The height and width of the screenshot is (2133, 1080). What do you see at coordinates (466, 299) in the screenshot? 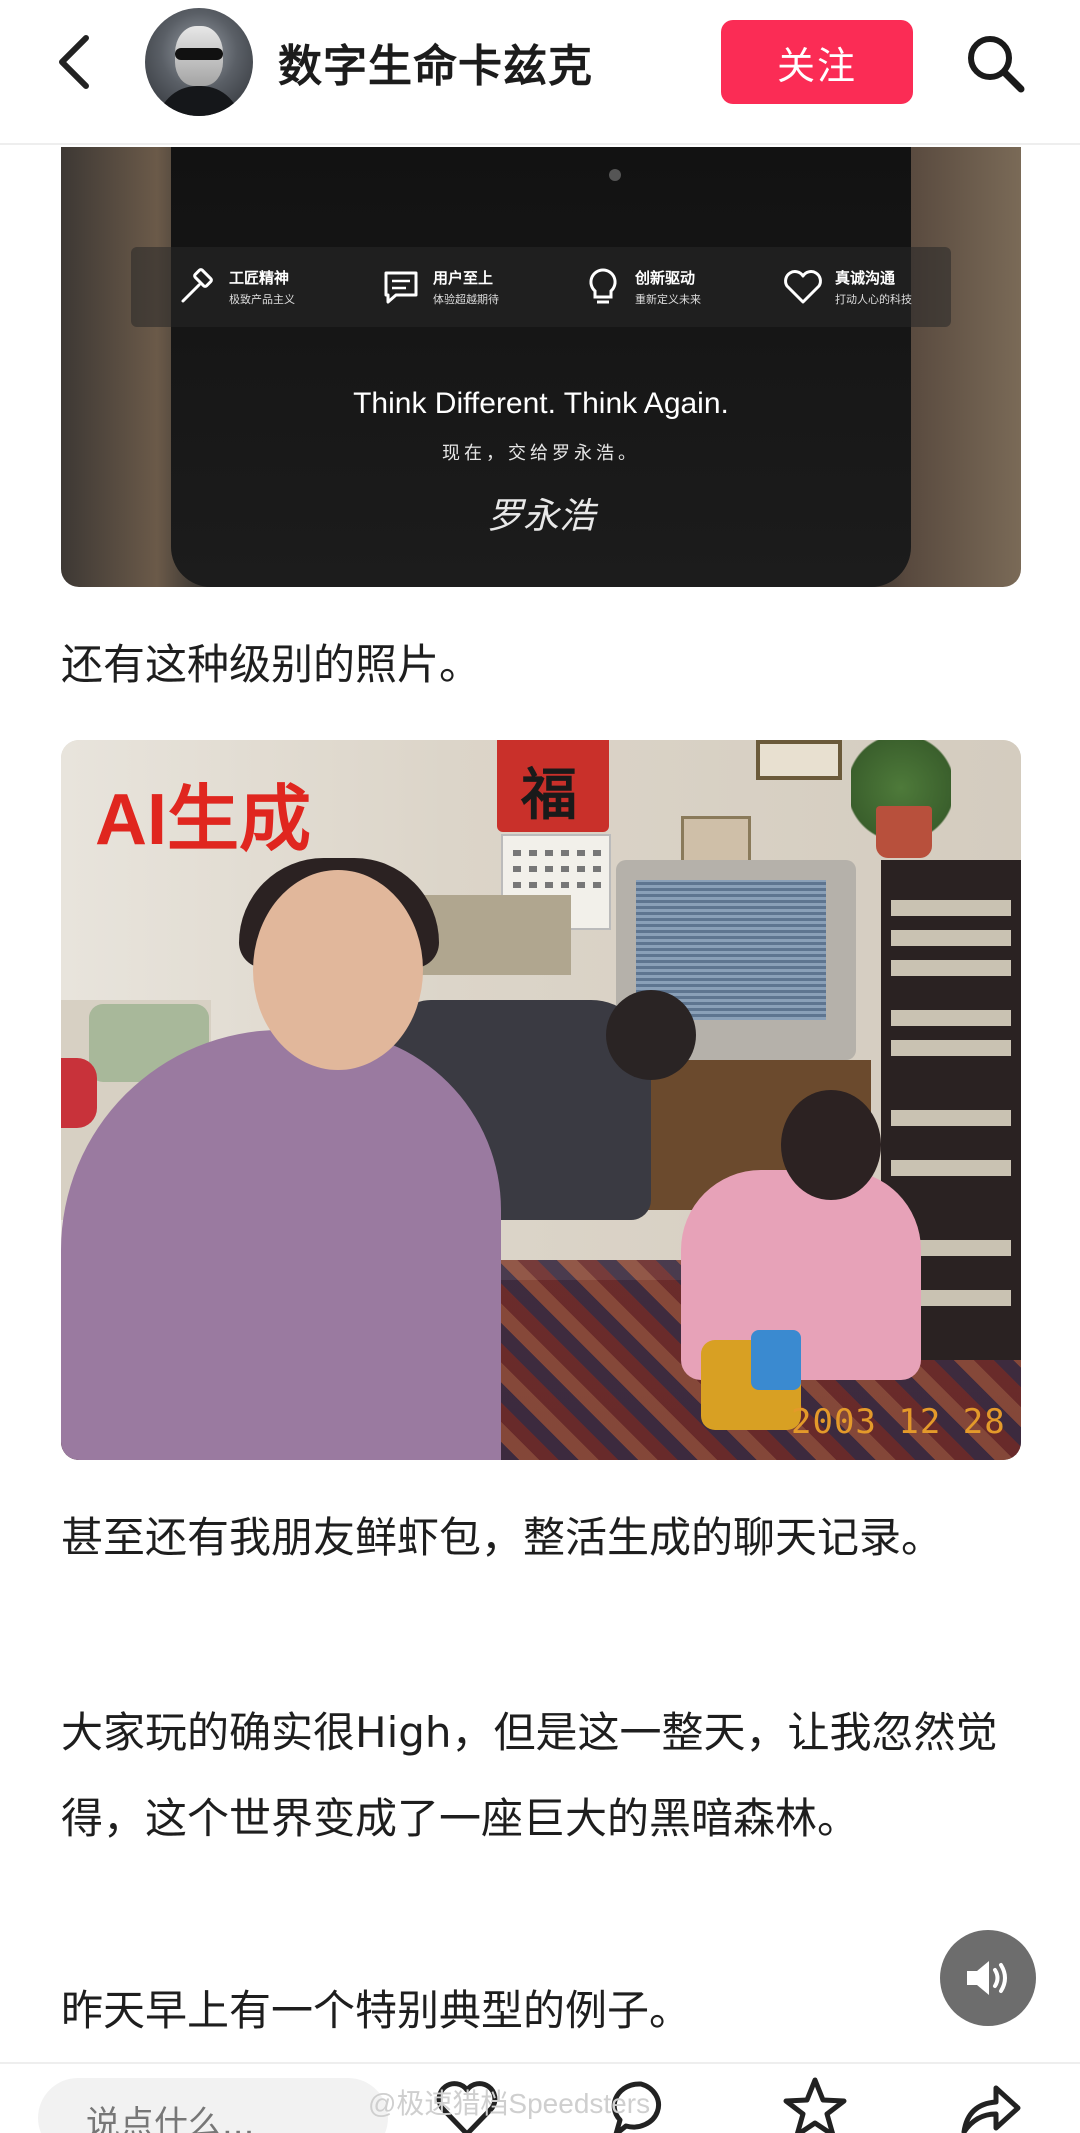
I see `feature-subtitle: 体验超越期待` at bounding box center [466, 299].